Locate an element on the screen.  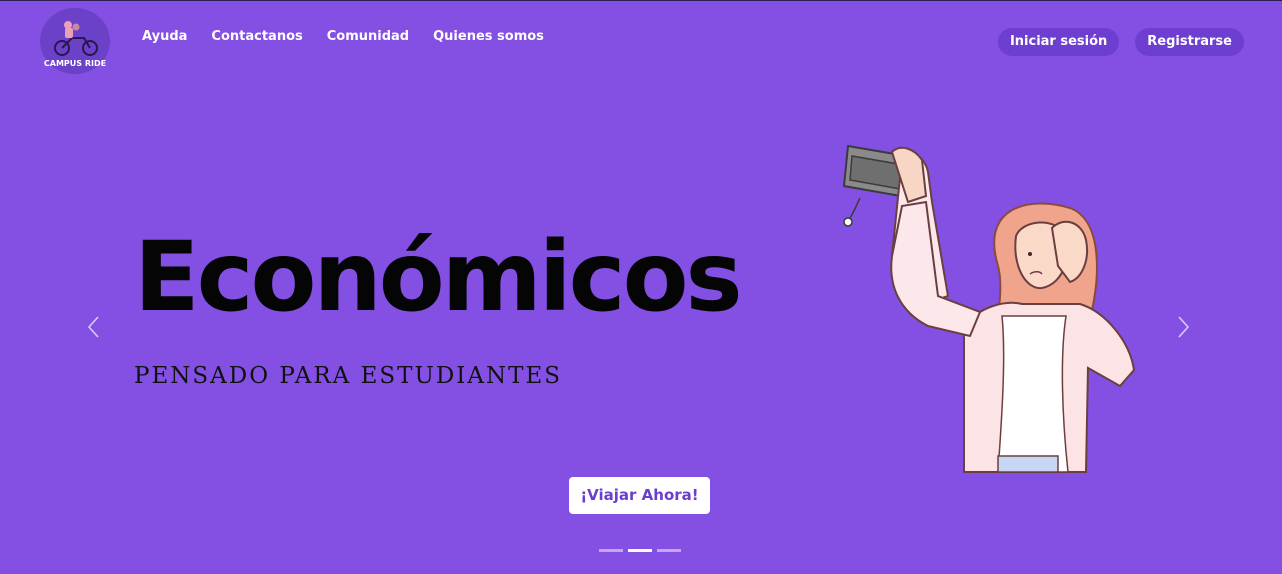
nav-item-quienes-somos: Quienes somos is located at coordinates (488, 36).